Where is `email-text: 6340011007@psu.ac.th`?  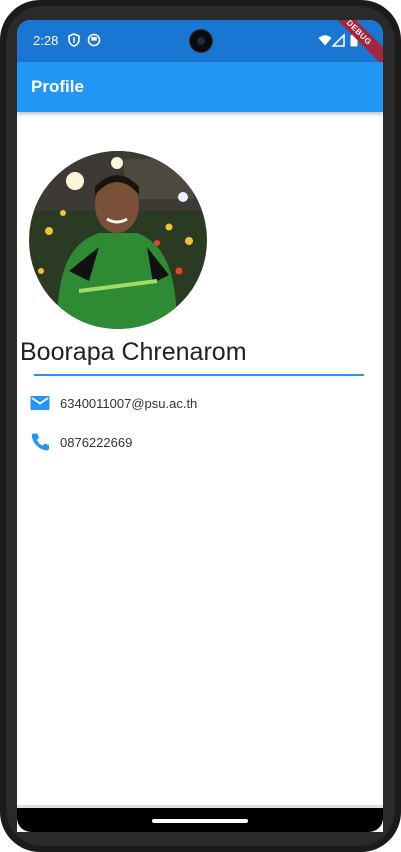 email-text: 6340011007@psu.ac.th is located at coordinates (129, 403).